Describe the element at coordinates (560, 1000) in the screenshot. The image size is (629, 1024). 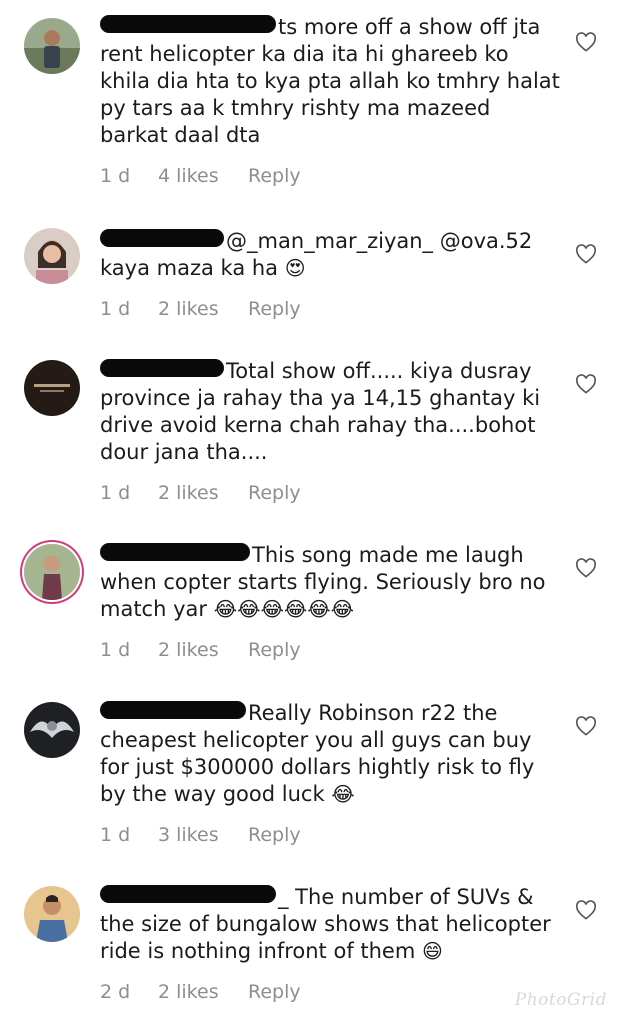
I see `watermark-logo: PhotoGrid` at that location.